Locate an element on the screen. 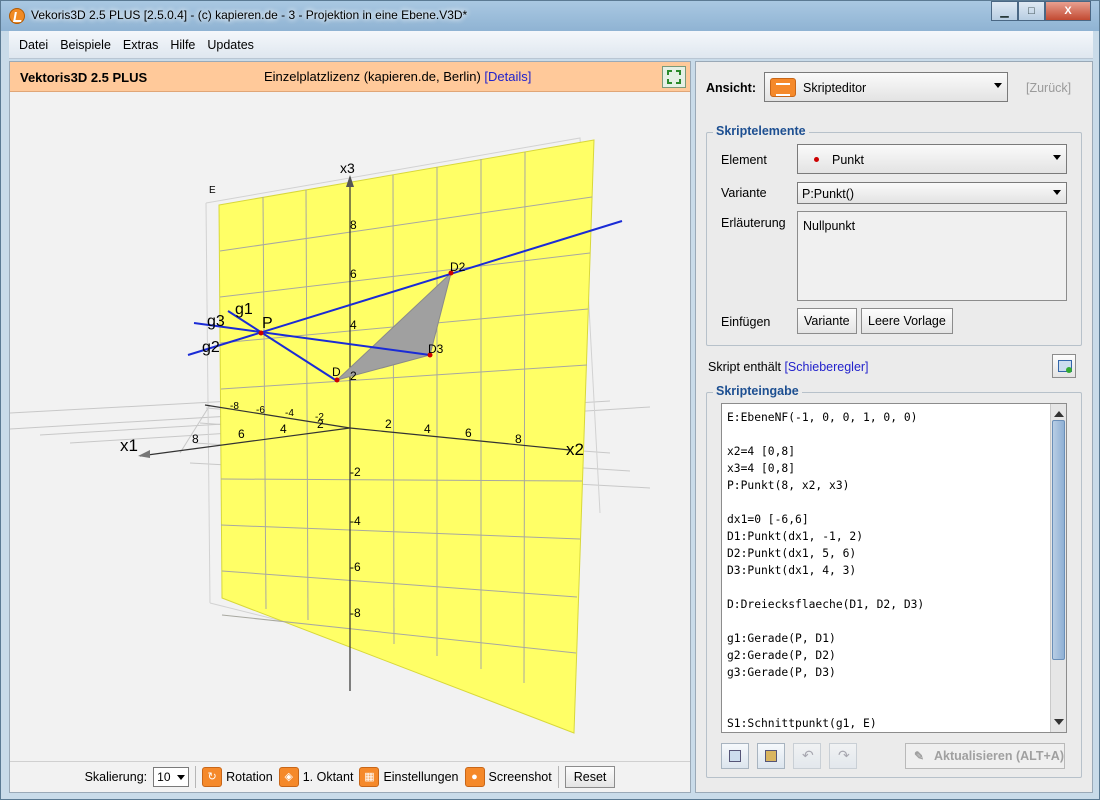 Image resolution: width=1100 pixels, height=800 pixels. rotate-icon: ↻ is located at coordinates (212, 776).